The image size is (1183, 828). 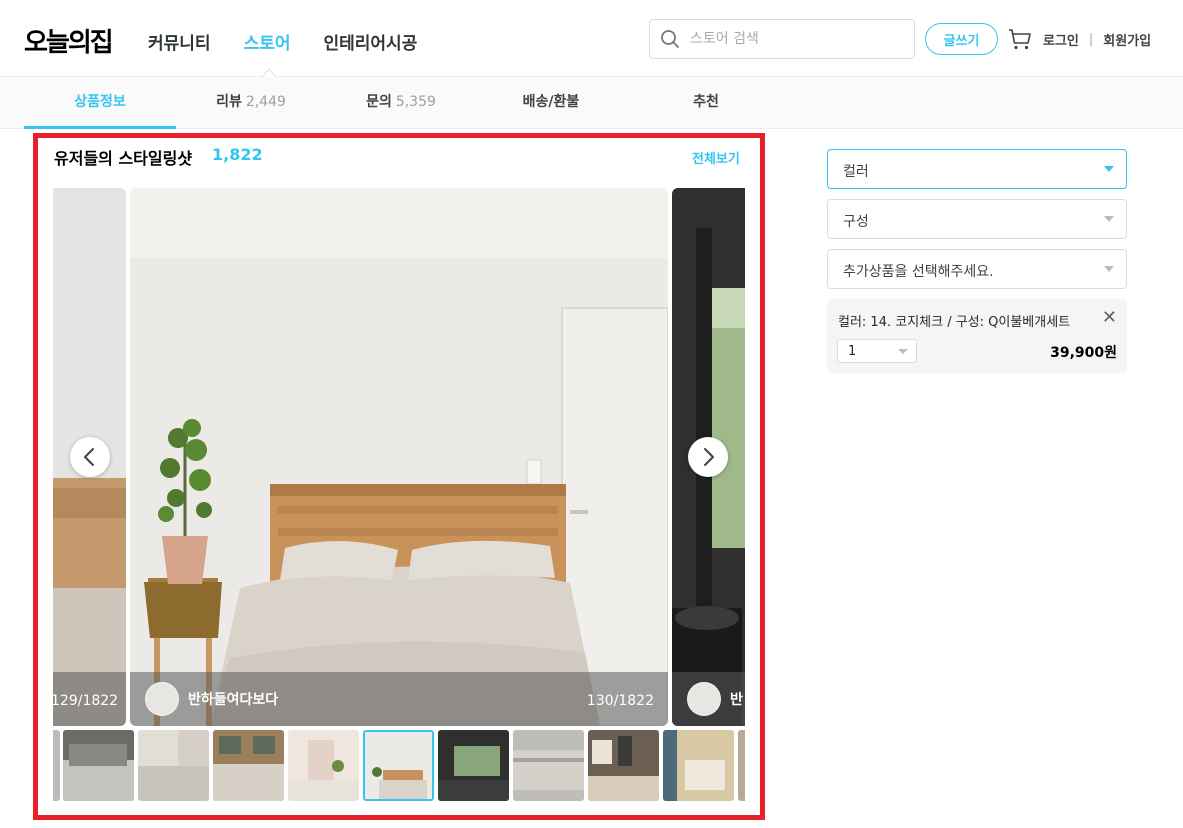 I want to click on tab-label: 상품정보, so click(x=100, y=102).